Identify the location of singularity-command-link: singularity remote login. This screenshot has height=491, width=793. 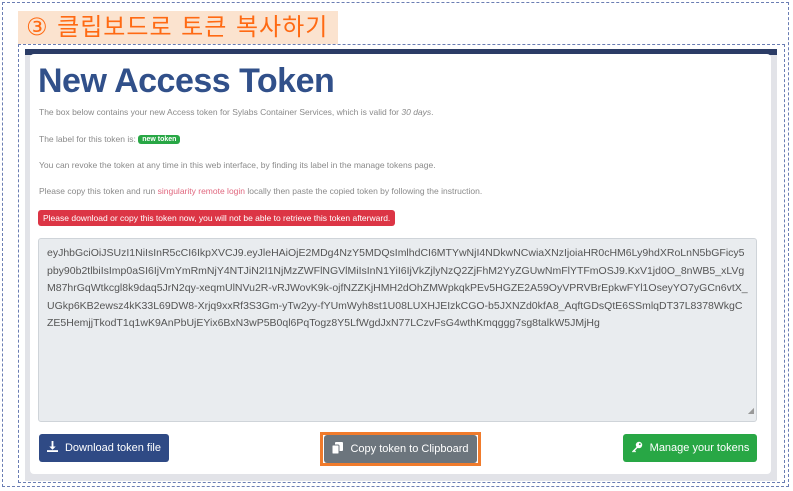
(201, 191).